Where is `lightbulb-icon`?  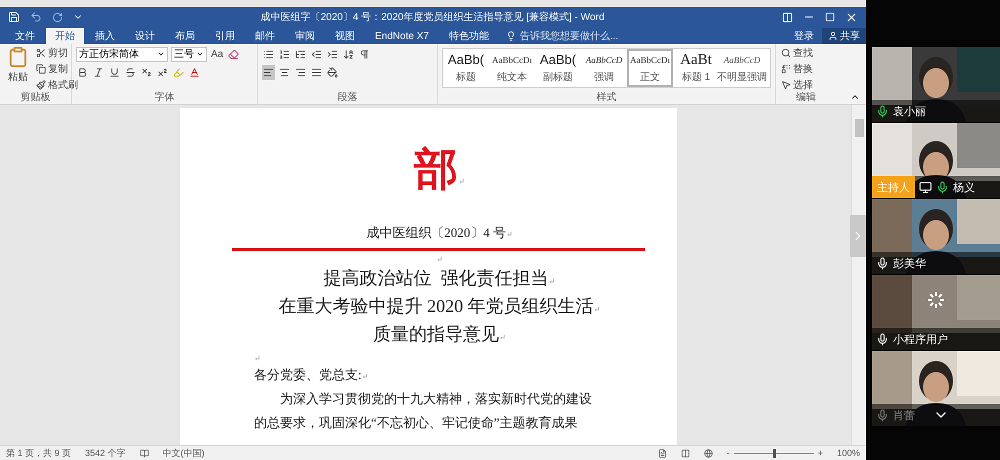
lightbulb-icon is located at coordinates (511, 36).